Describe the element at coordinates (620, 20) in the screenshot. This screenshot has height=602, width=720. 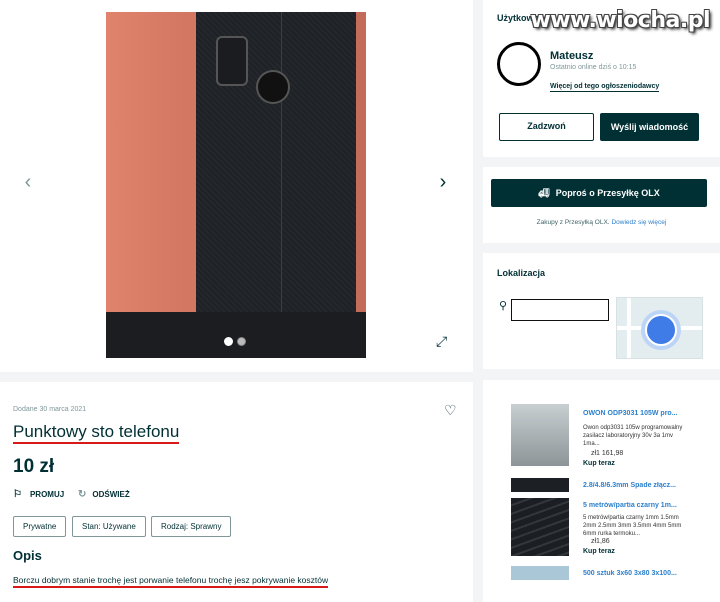
I see `watermark: www.wiocha.pl` at that location.